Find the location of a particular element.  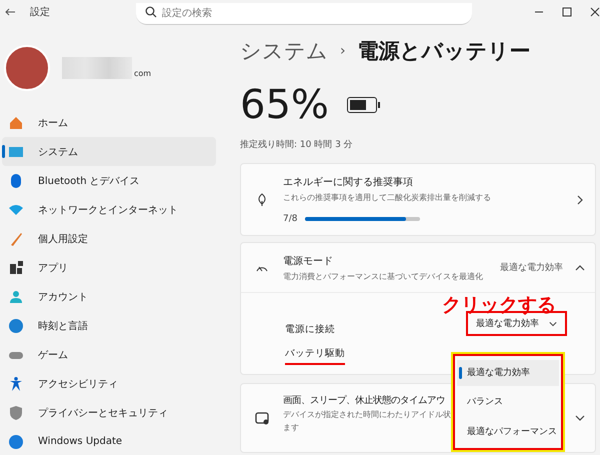

dropdown-option: 最適な電力効率 is located at coordinates (508, 373).